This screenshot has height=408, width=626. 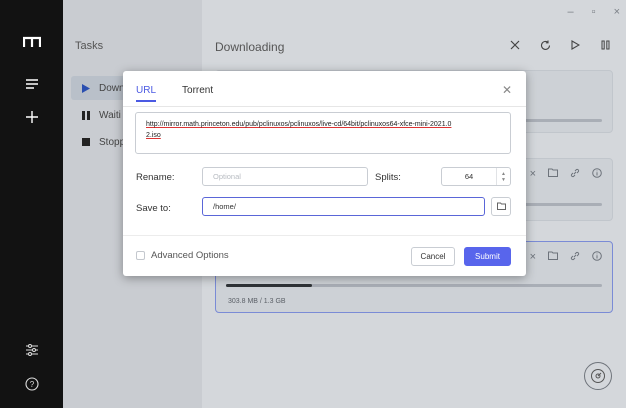 What do you see at coordinates (250, 47) in the screenshot?
I see `page-title: Downloading` at bounding box center [250, 47].